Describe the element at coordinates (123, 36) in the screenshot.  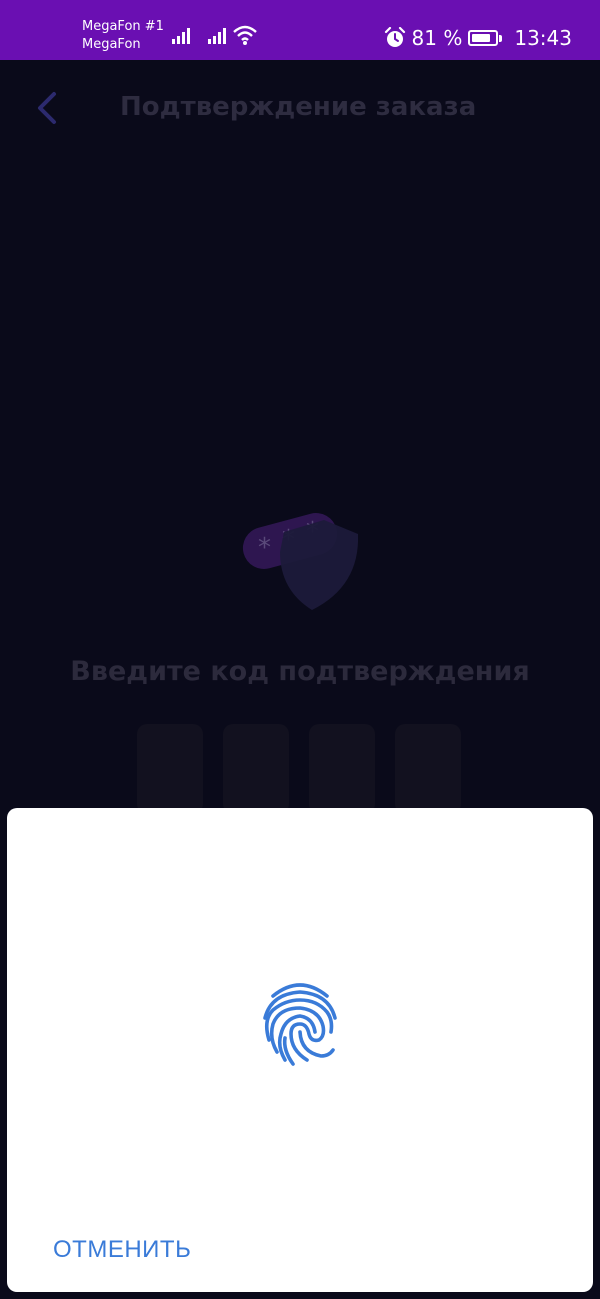
I see `carrier-info: MegaFon #1 MegaFon` at that location.